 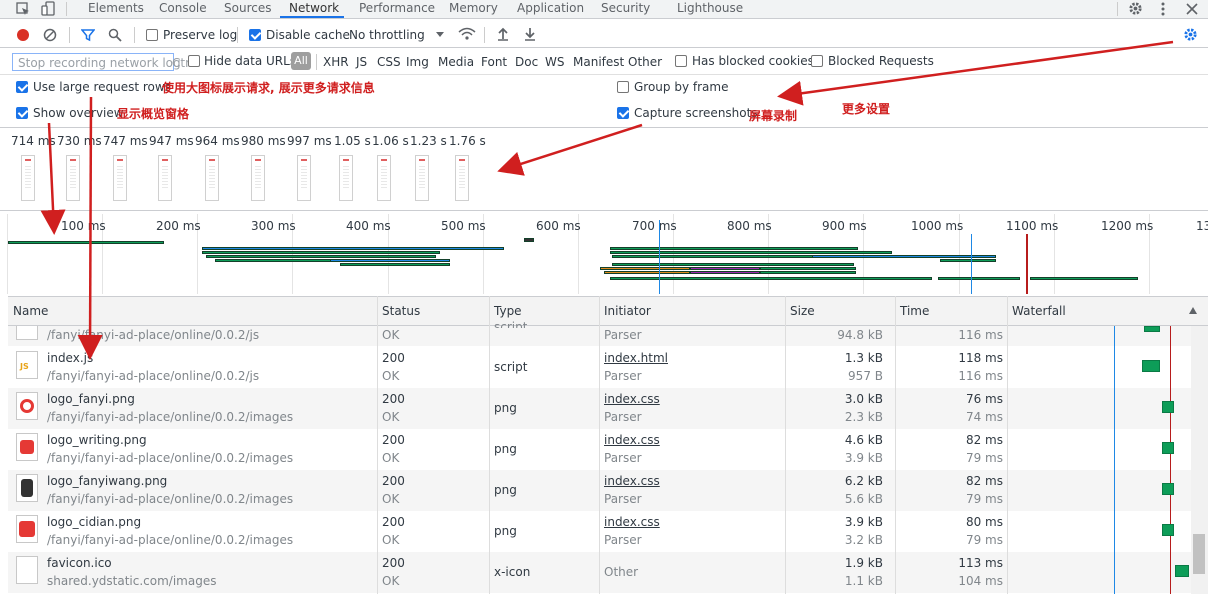 What do you see at coordinates (467, 34) in the screenshot?
I see `network-conditions-icon` at bounding box center [467, 34].